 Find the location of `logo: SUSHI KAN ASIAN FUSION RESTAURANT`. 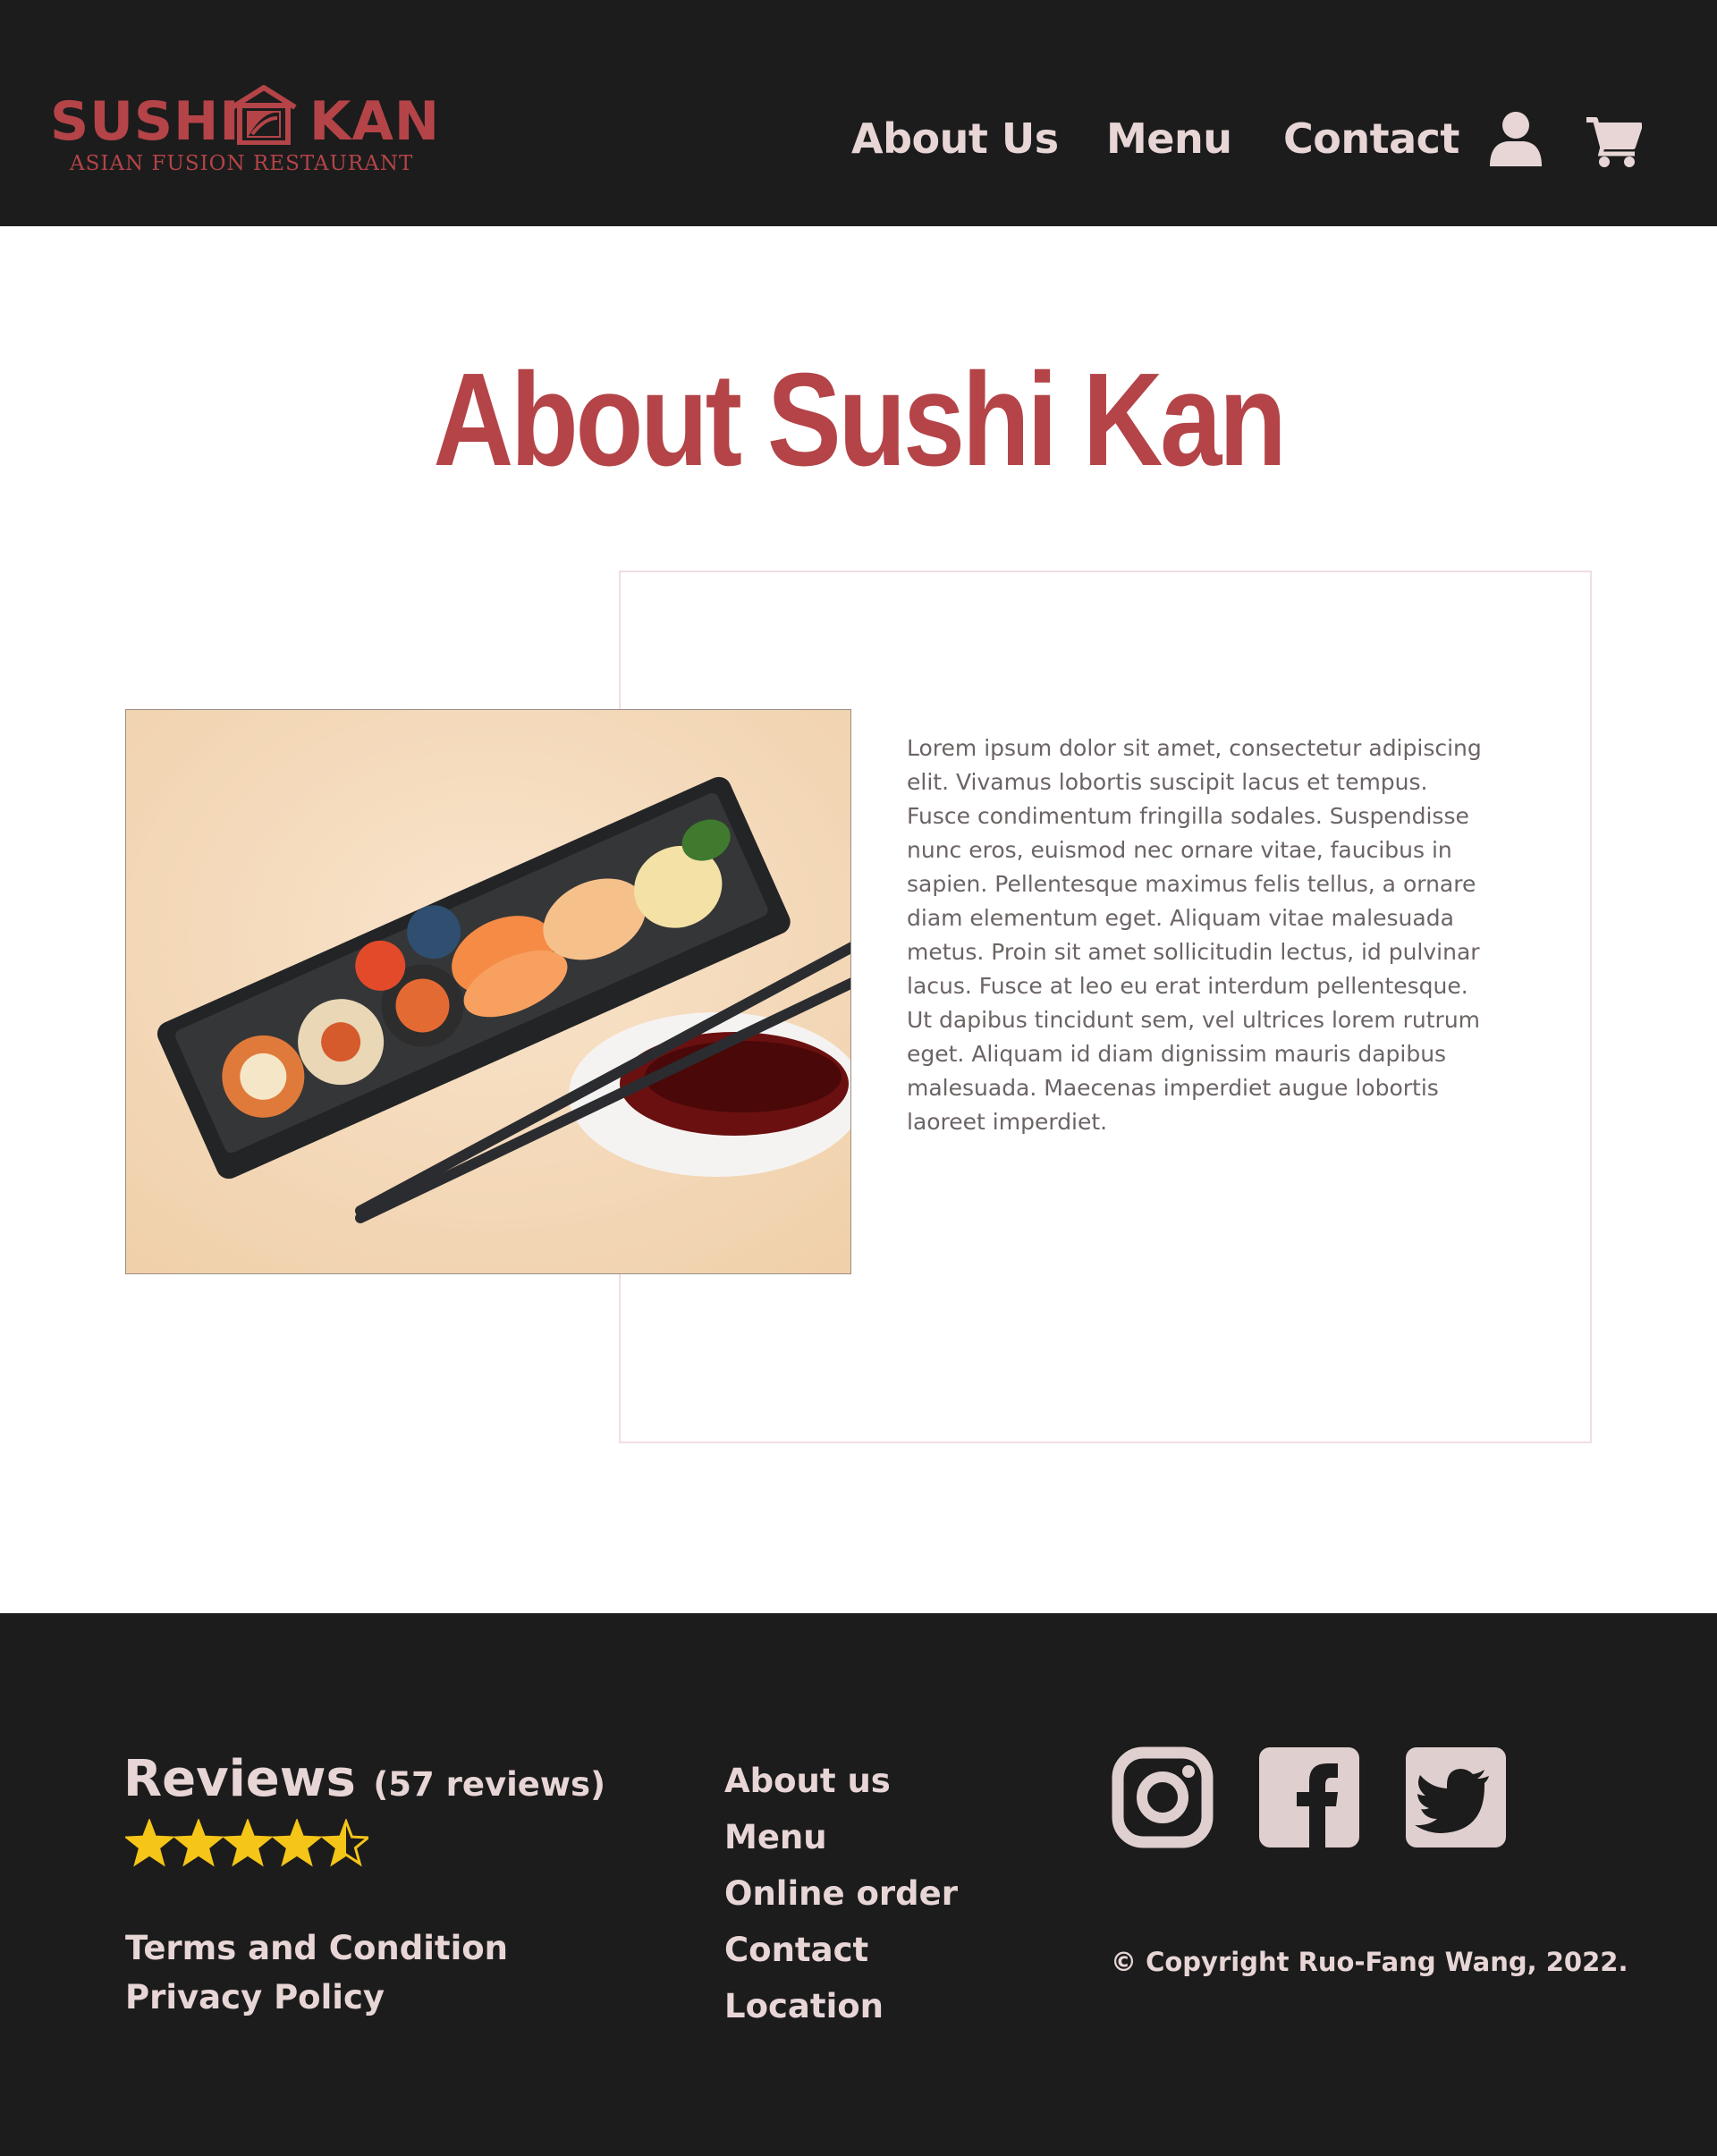

logo: SUSHI KAN ASIAN FUSION RESTAURANT is located at coordinates (245, 133).